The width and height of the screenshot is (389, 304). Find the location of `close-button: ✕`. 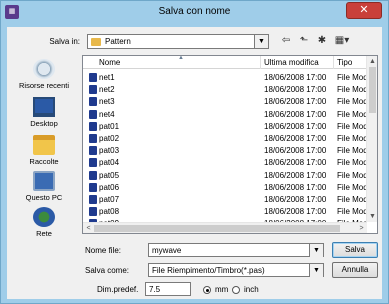

close-button: ✕ is located at coordinates (364, 10).